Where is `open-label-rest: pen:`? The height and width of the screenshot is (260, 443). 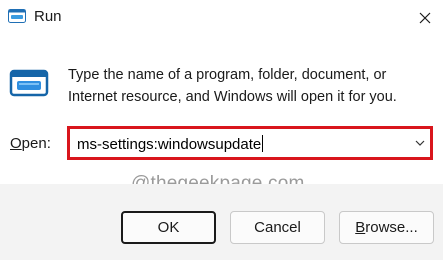 open-label-rest: pen: is located at coordinates (36, 143).